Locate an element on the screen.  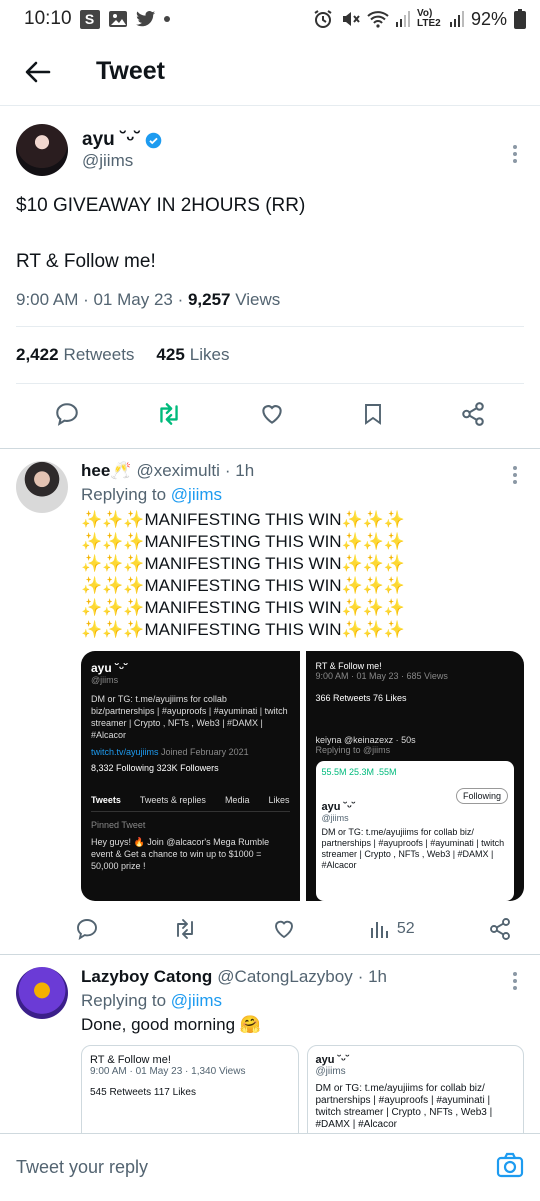
engagement-stats: 2,422 Retweets 425 Likes is located at coordinates (270, 355).